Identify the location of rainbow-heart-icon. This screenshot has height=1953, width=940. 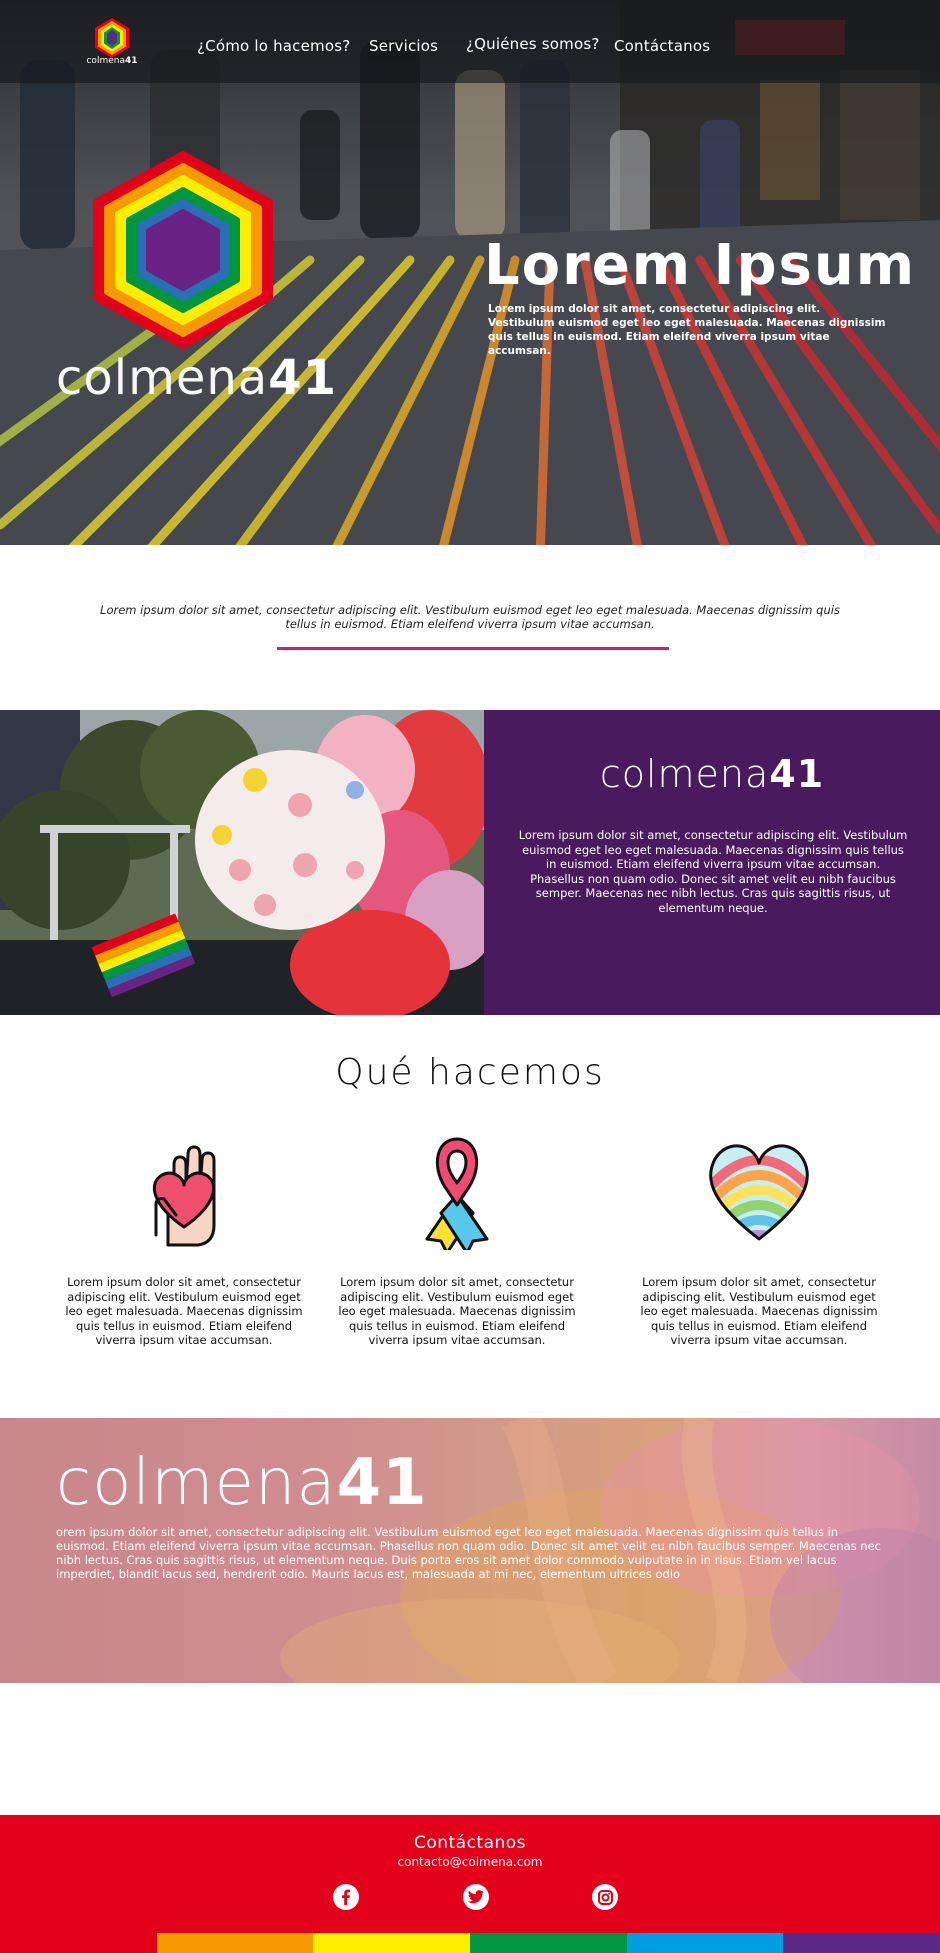
(759, 1192).